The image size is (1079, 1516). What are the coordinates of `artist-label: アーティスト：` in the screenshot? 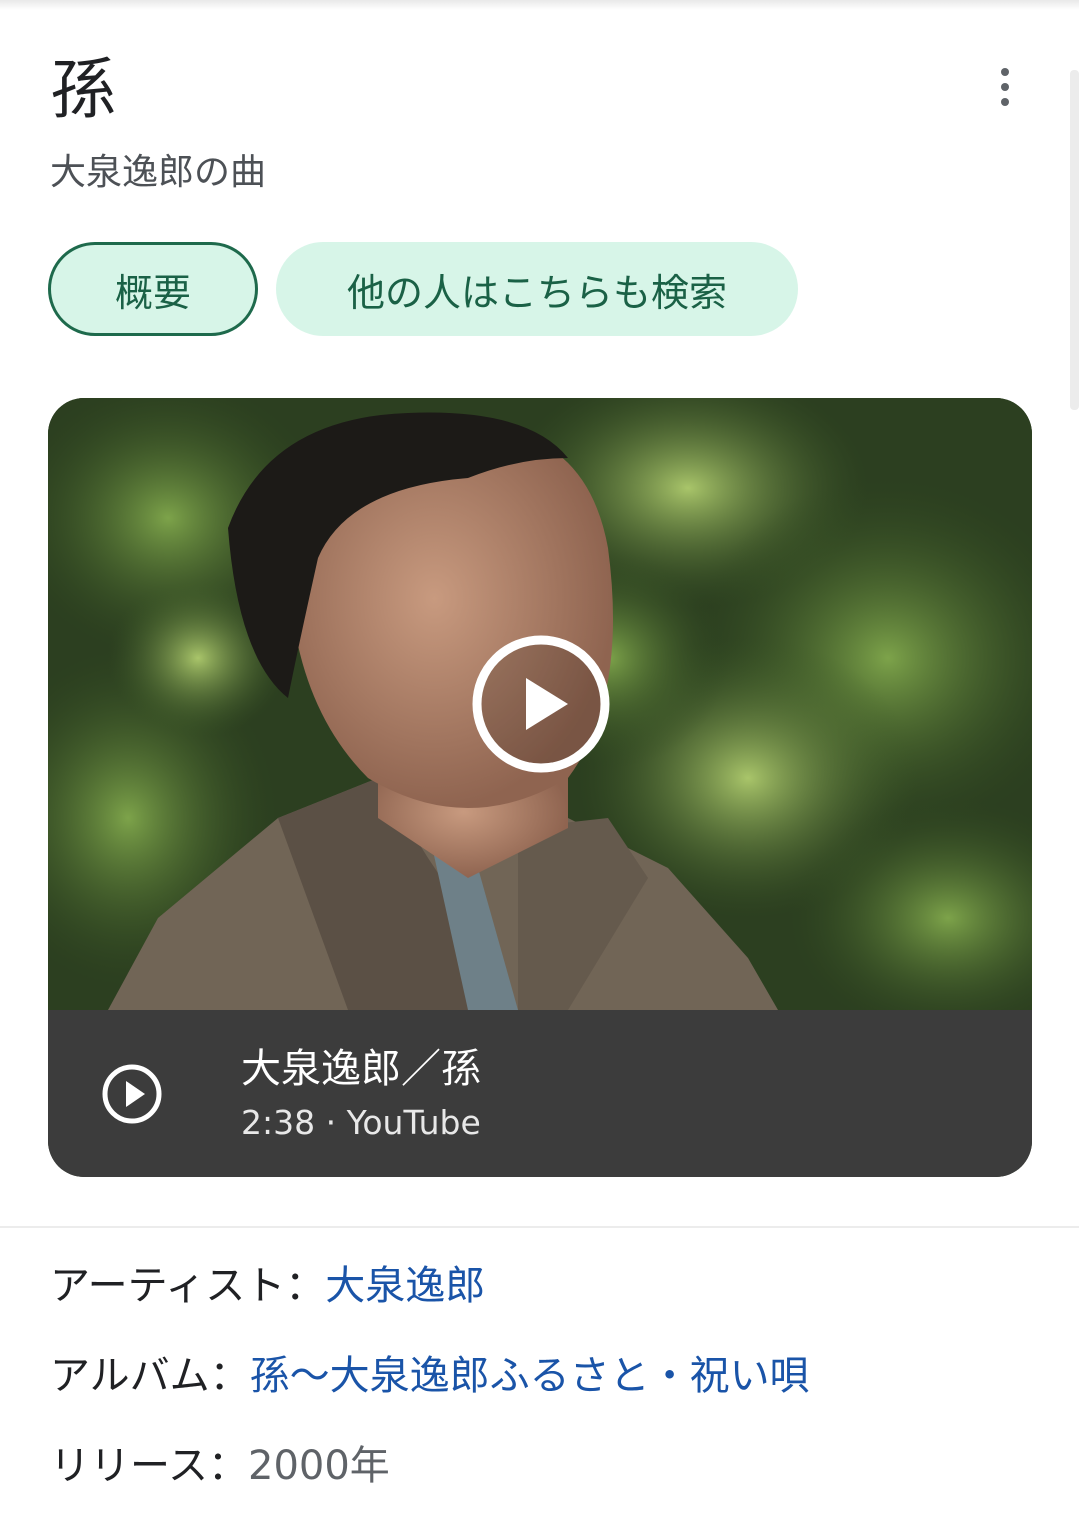 It's located at (188, 1286).